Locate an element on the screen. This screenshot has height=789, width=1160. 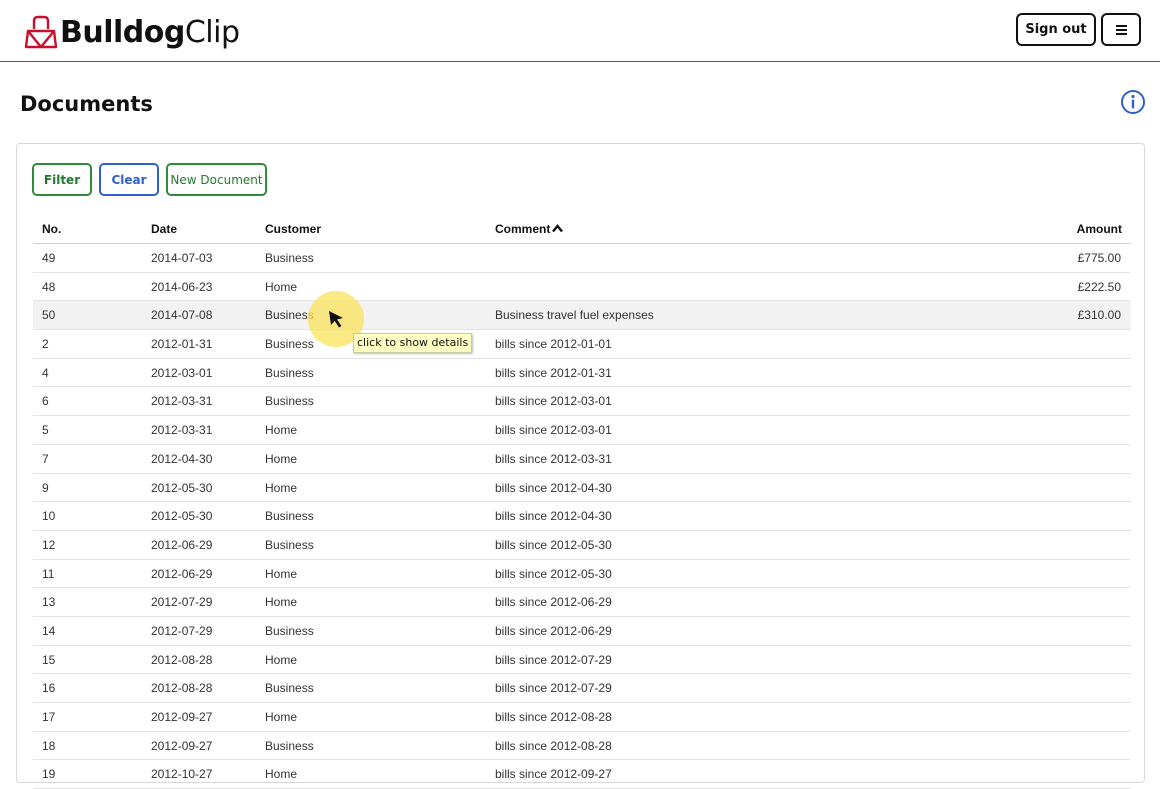
hamburger-menu-icon is located at coordinates (1121, 29).